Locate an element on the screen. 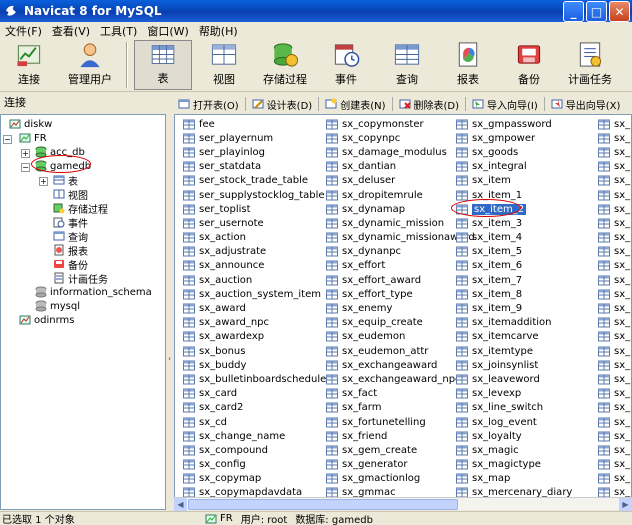 The image size is (632, 525). table-item: sx_damage_modulus is located at coordinates (400, 152).